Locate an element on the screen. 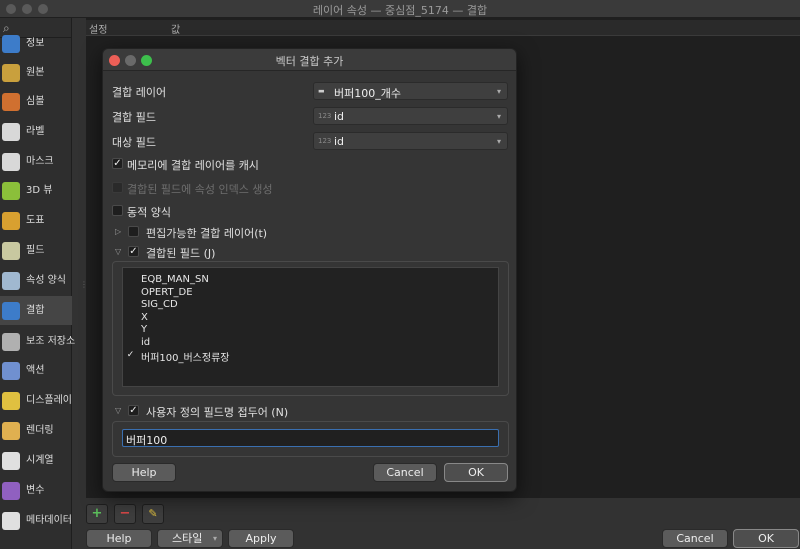 This screenshot has width=800, height=549. sidebar-item-labels: 라벨 is located at coordinates (36, 131).